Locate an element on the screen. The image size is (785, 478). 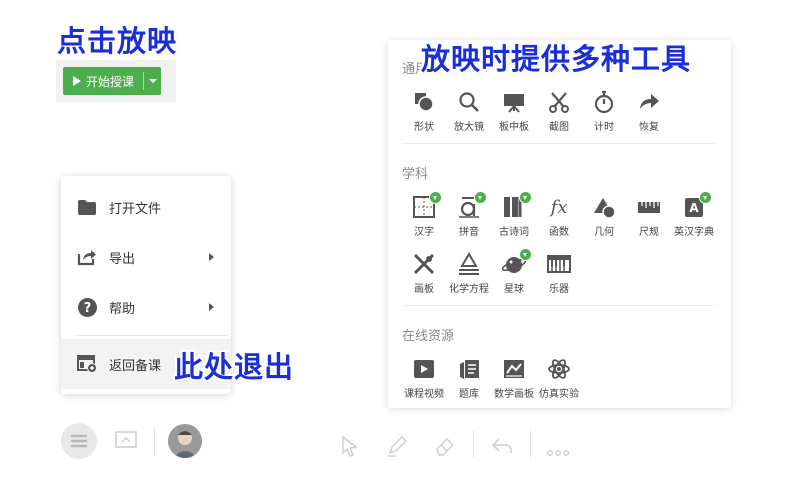
planet-icon is located at coordinates (516, 262).